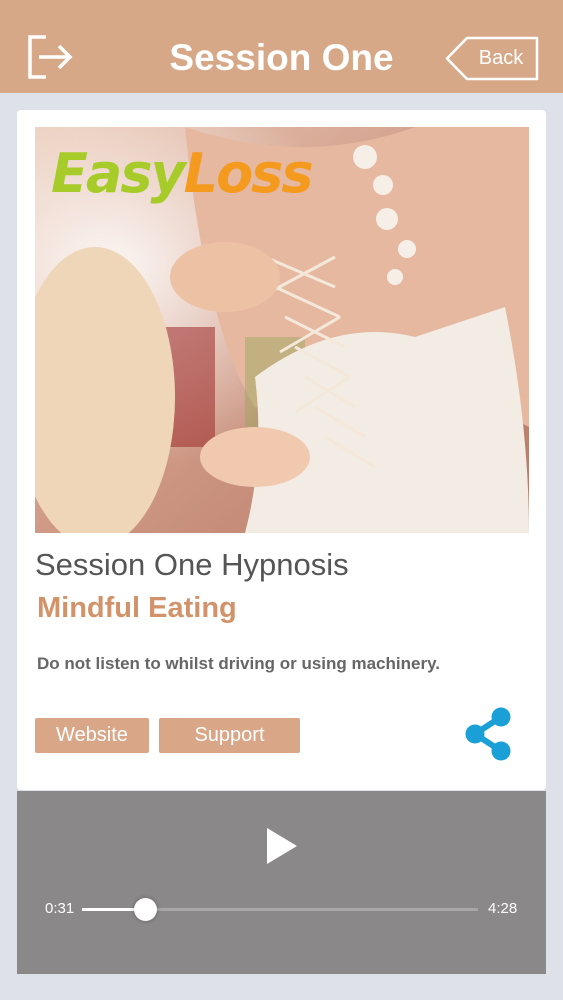  I want to click on back-button: Back, so click(492, 58).